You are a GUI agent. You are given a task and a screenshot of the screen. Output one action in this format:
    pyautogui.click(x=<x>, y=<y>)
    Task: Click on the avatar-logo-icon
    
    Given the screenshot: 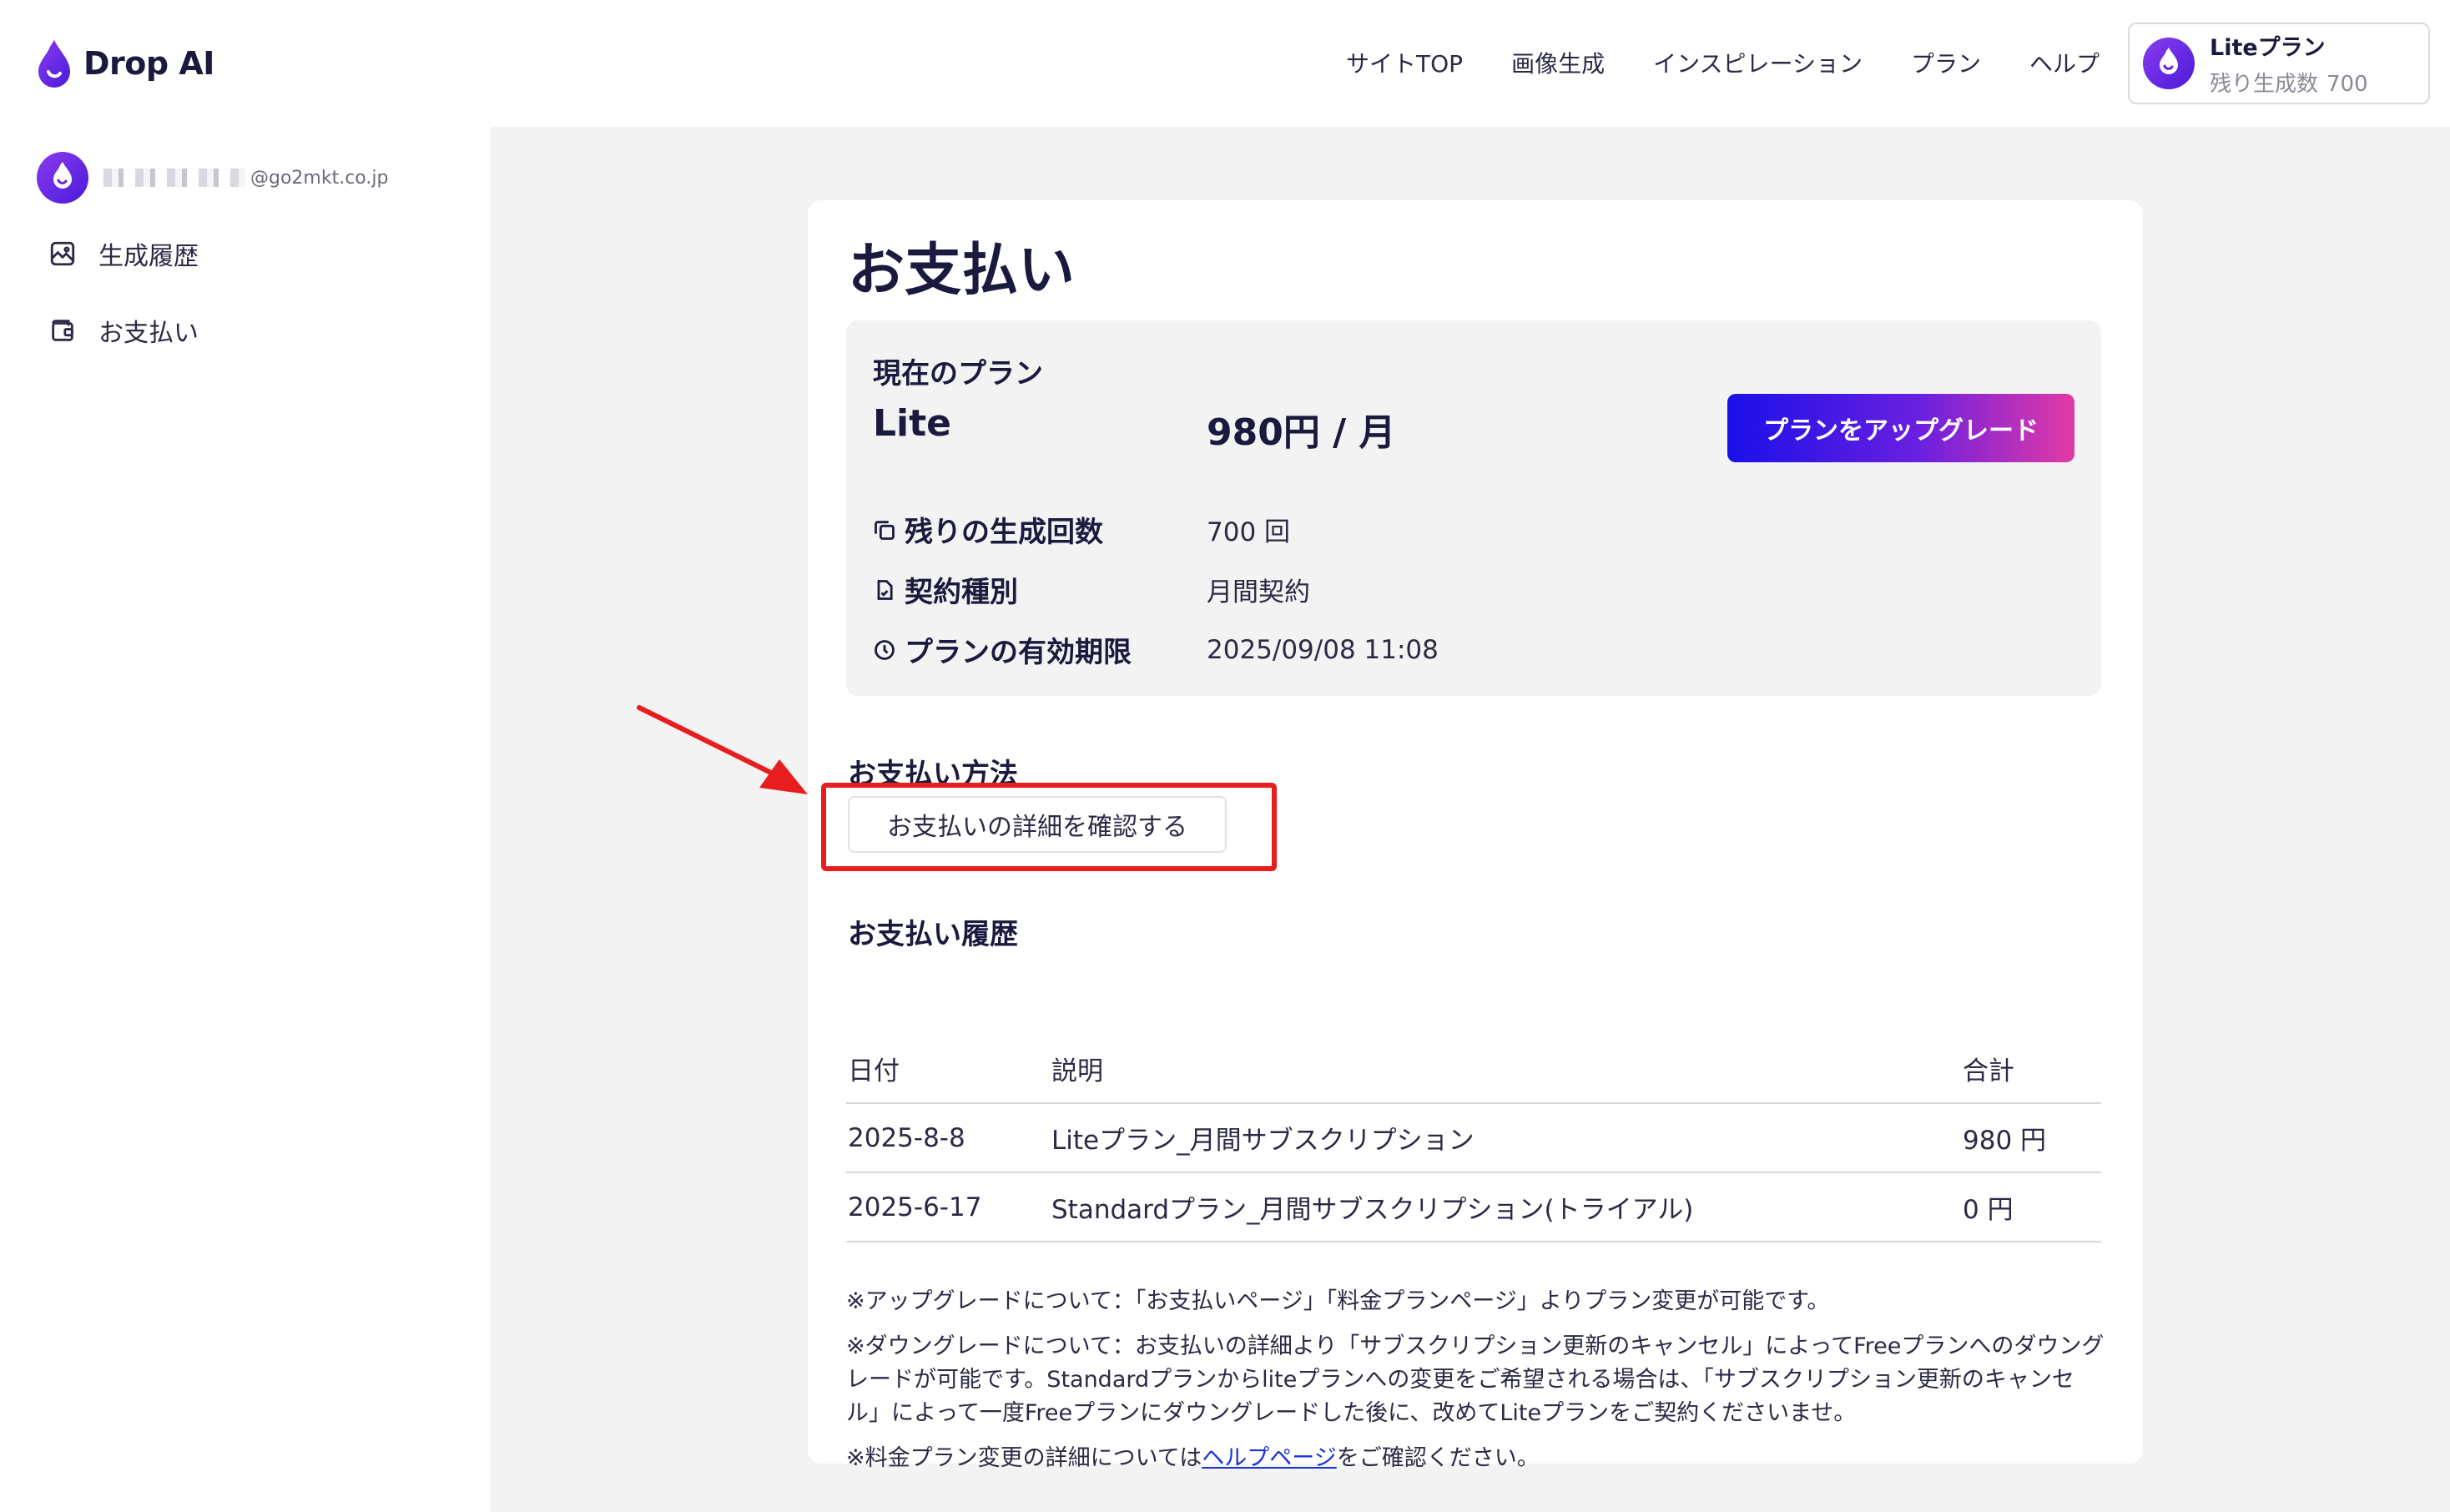 What is the action you would take?
    pyautogui.click(x=2169, y=63)
    